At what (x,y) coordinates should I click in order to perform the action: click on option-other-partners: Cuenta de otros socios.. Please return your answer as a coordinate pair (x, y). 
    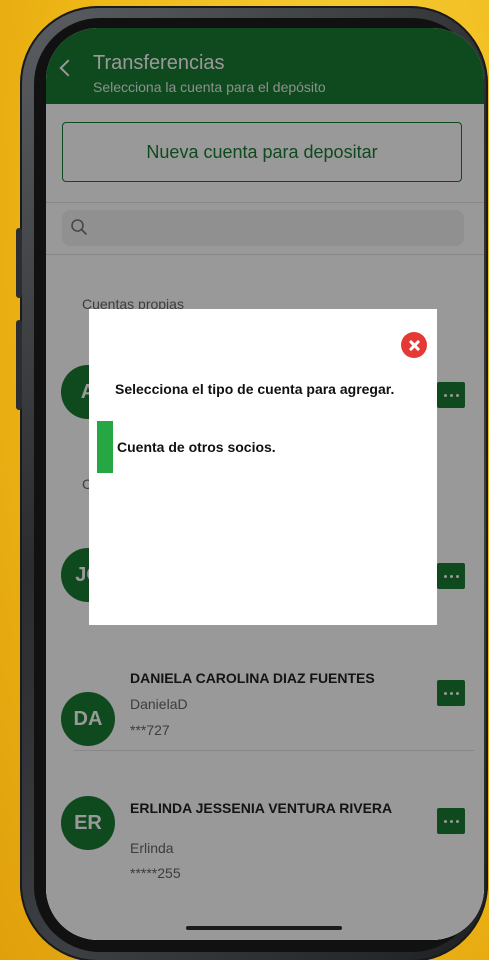
    Looking at the image, I should click on (262, 447).